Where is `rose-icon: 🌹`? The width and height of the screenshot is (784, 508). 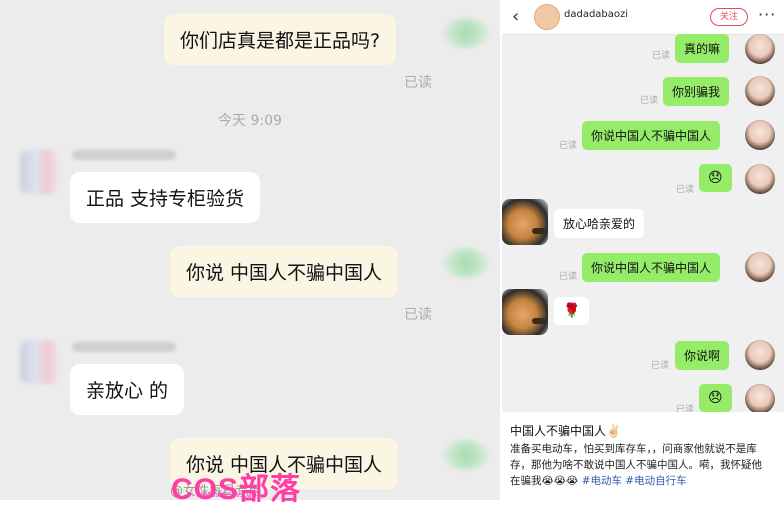
rose-icon: 🌹 is located at coordinates (572, 311).